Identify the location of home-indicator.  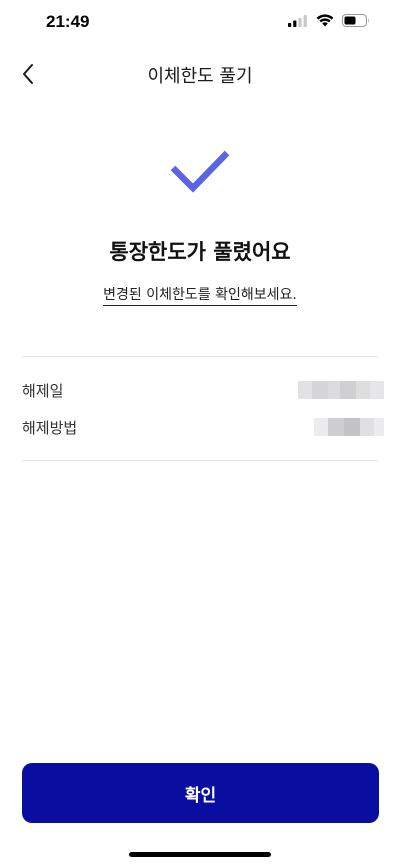
(200, 854).